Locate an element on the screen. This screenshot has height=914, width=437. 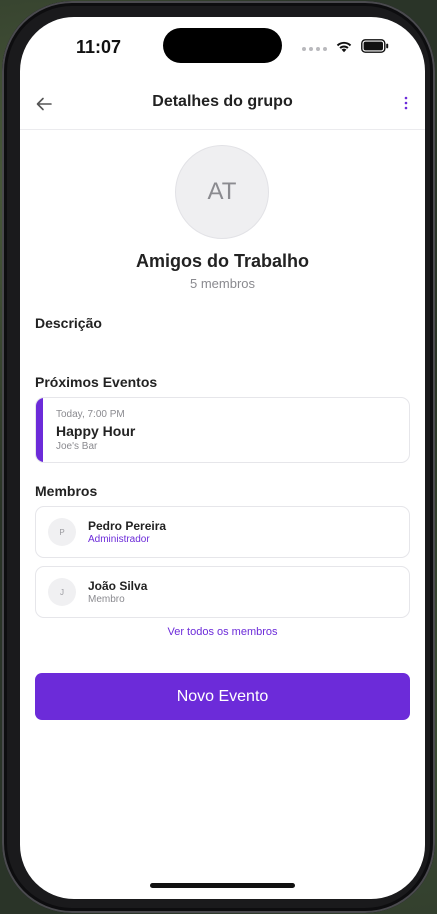
member-count: 5 membros is located at coordinates (222, 283).